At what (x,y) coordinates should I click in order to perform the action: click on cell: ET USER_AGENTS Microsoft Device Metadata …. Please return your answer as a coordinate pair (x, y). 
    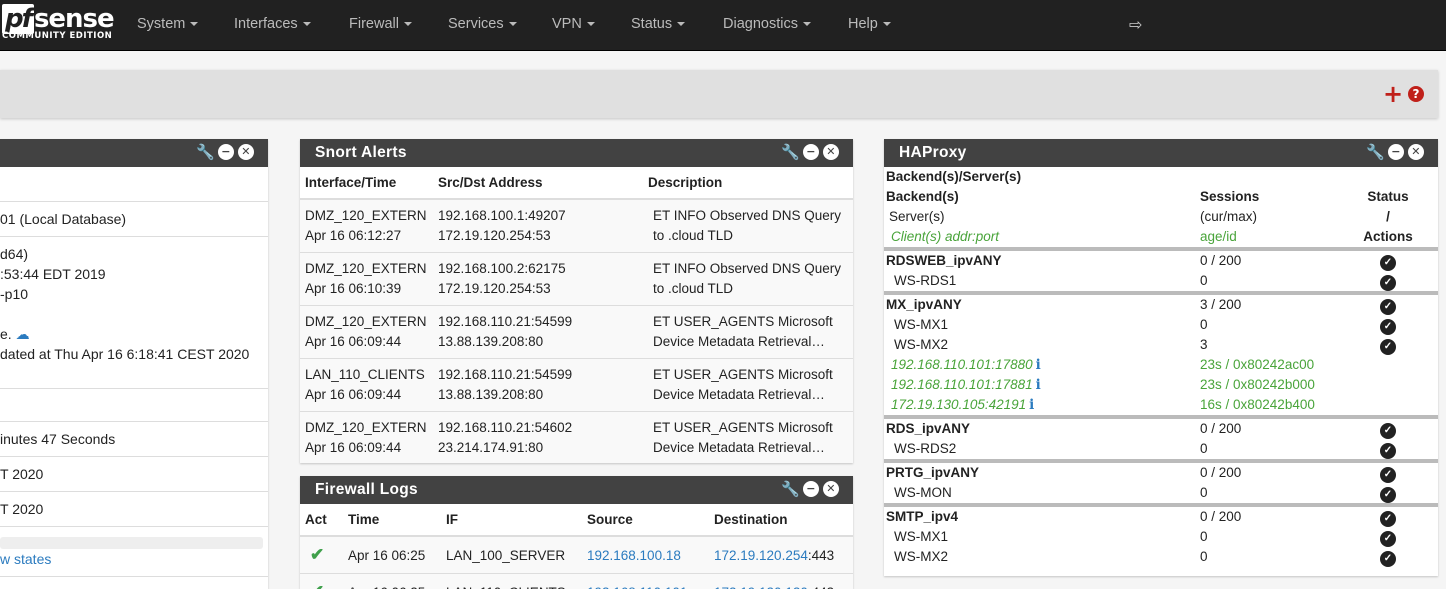
    Looking at the image, I should click on (748, 437).